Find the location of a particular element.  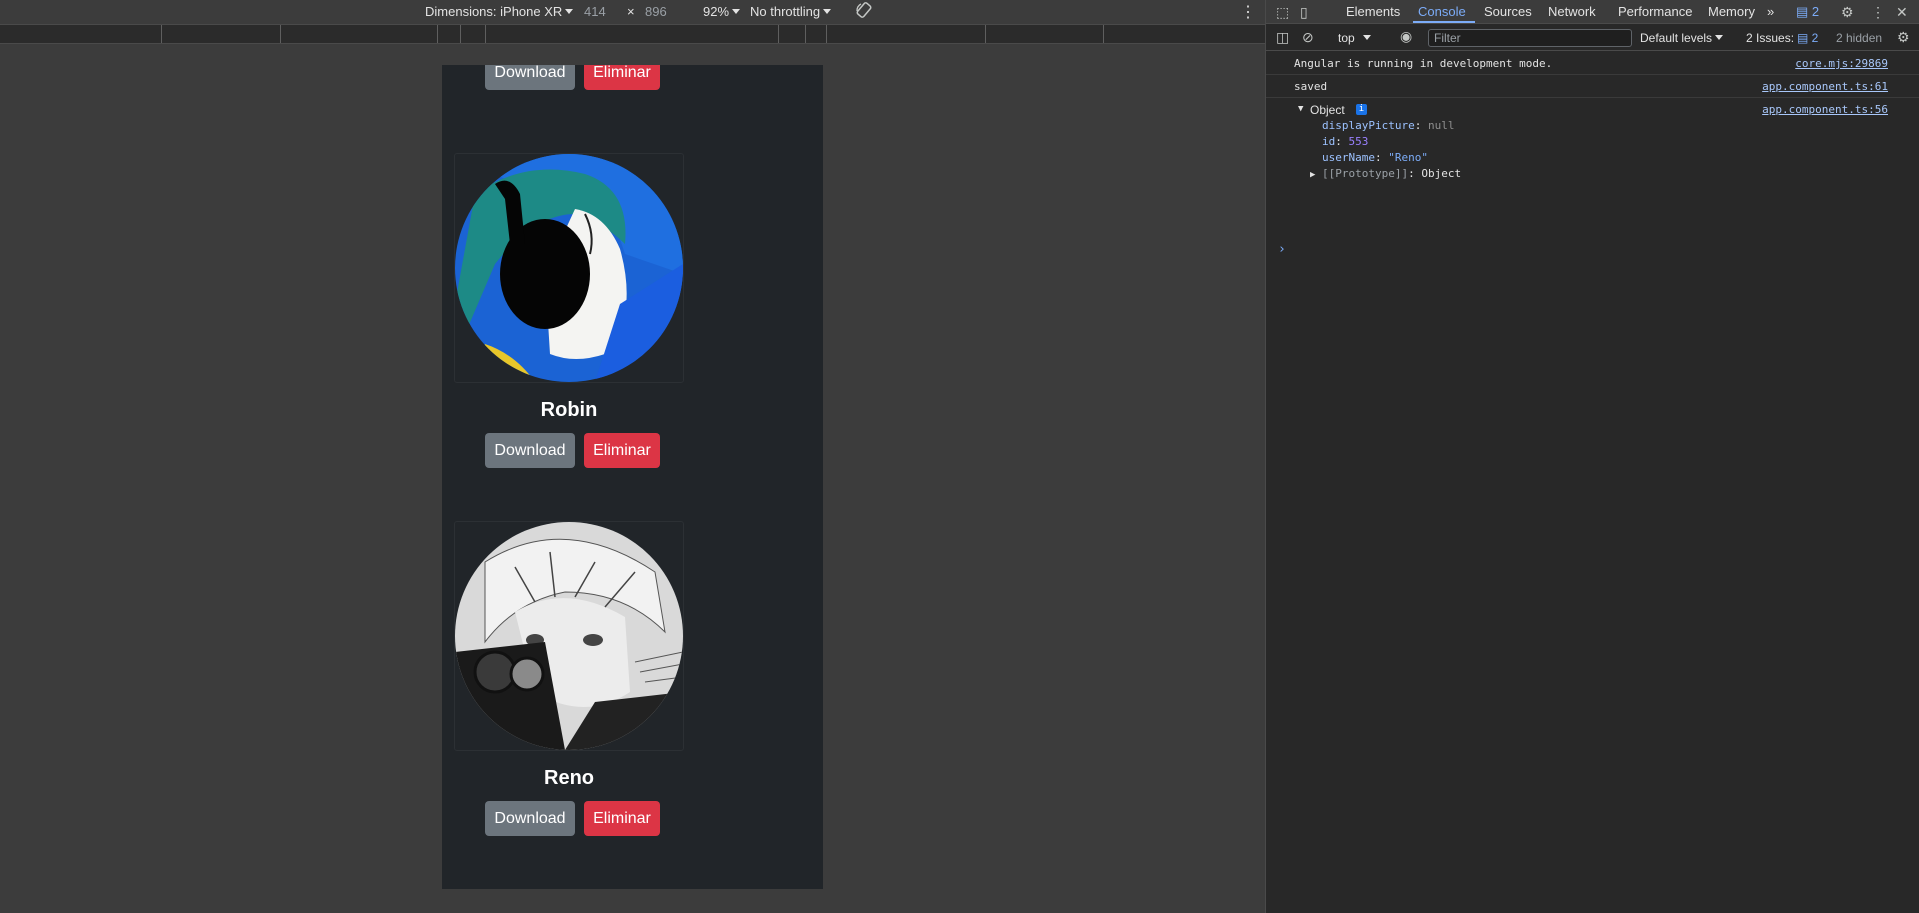

user-card: Download Eliminar is located at coordinates (632, 85).